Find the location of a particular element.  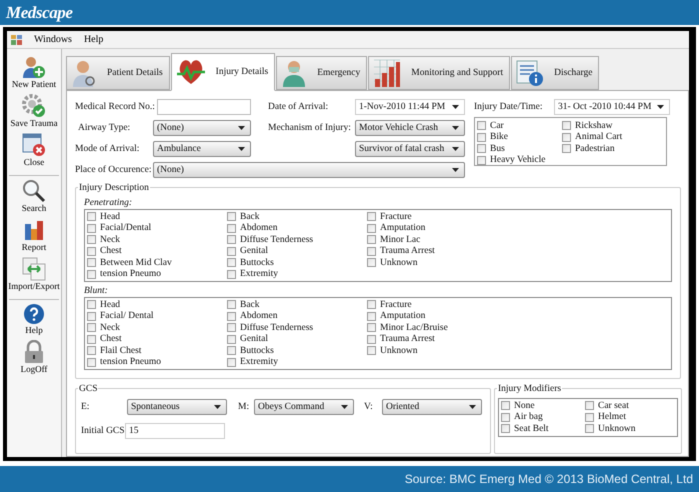

toolbar-button: LogOff is located at coordinates (34, 357).